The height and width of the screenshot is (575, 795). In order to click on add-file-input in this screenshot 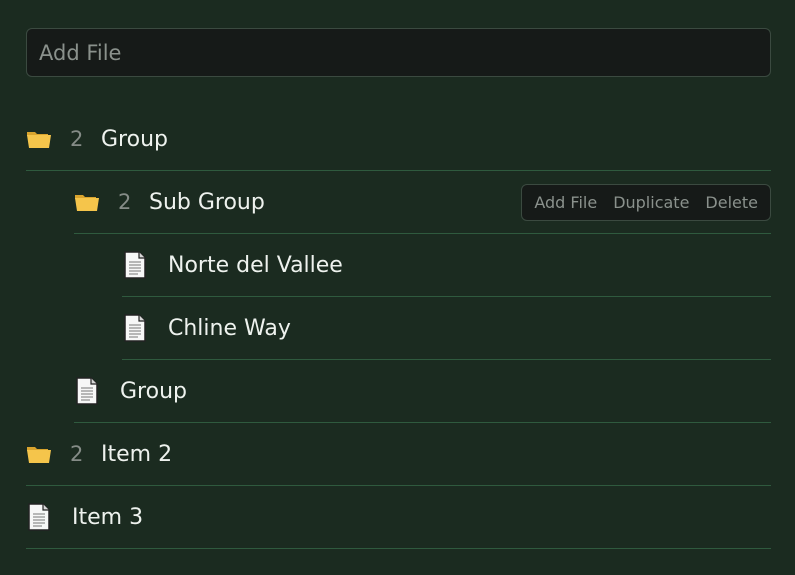, I will do `click(398, 52)`.